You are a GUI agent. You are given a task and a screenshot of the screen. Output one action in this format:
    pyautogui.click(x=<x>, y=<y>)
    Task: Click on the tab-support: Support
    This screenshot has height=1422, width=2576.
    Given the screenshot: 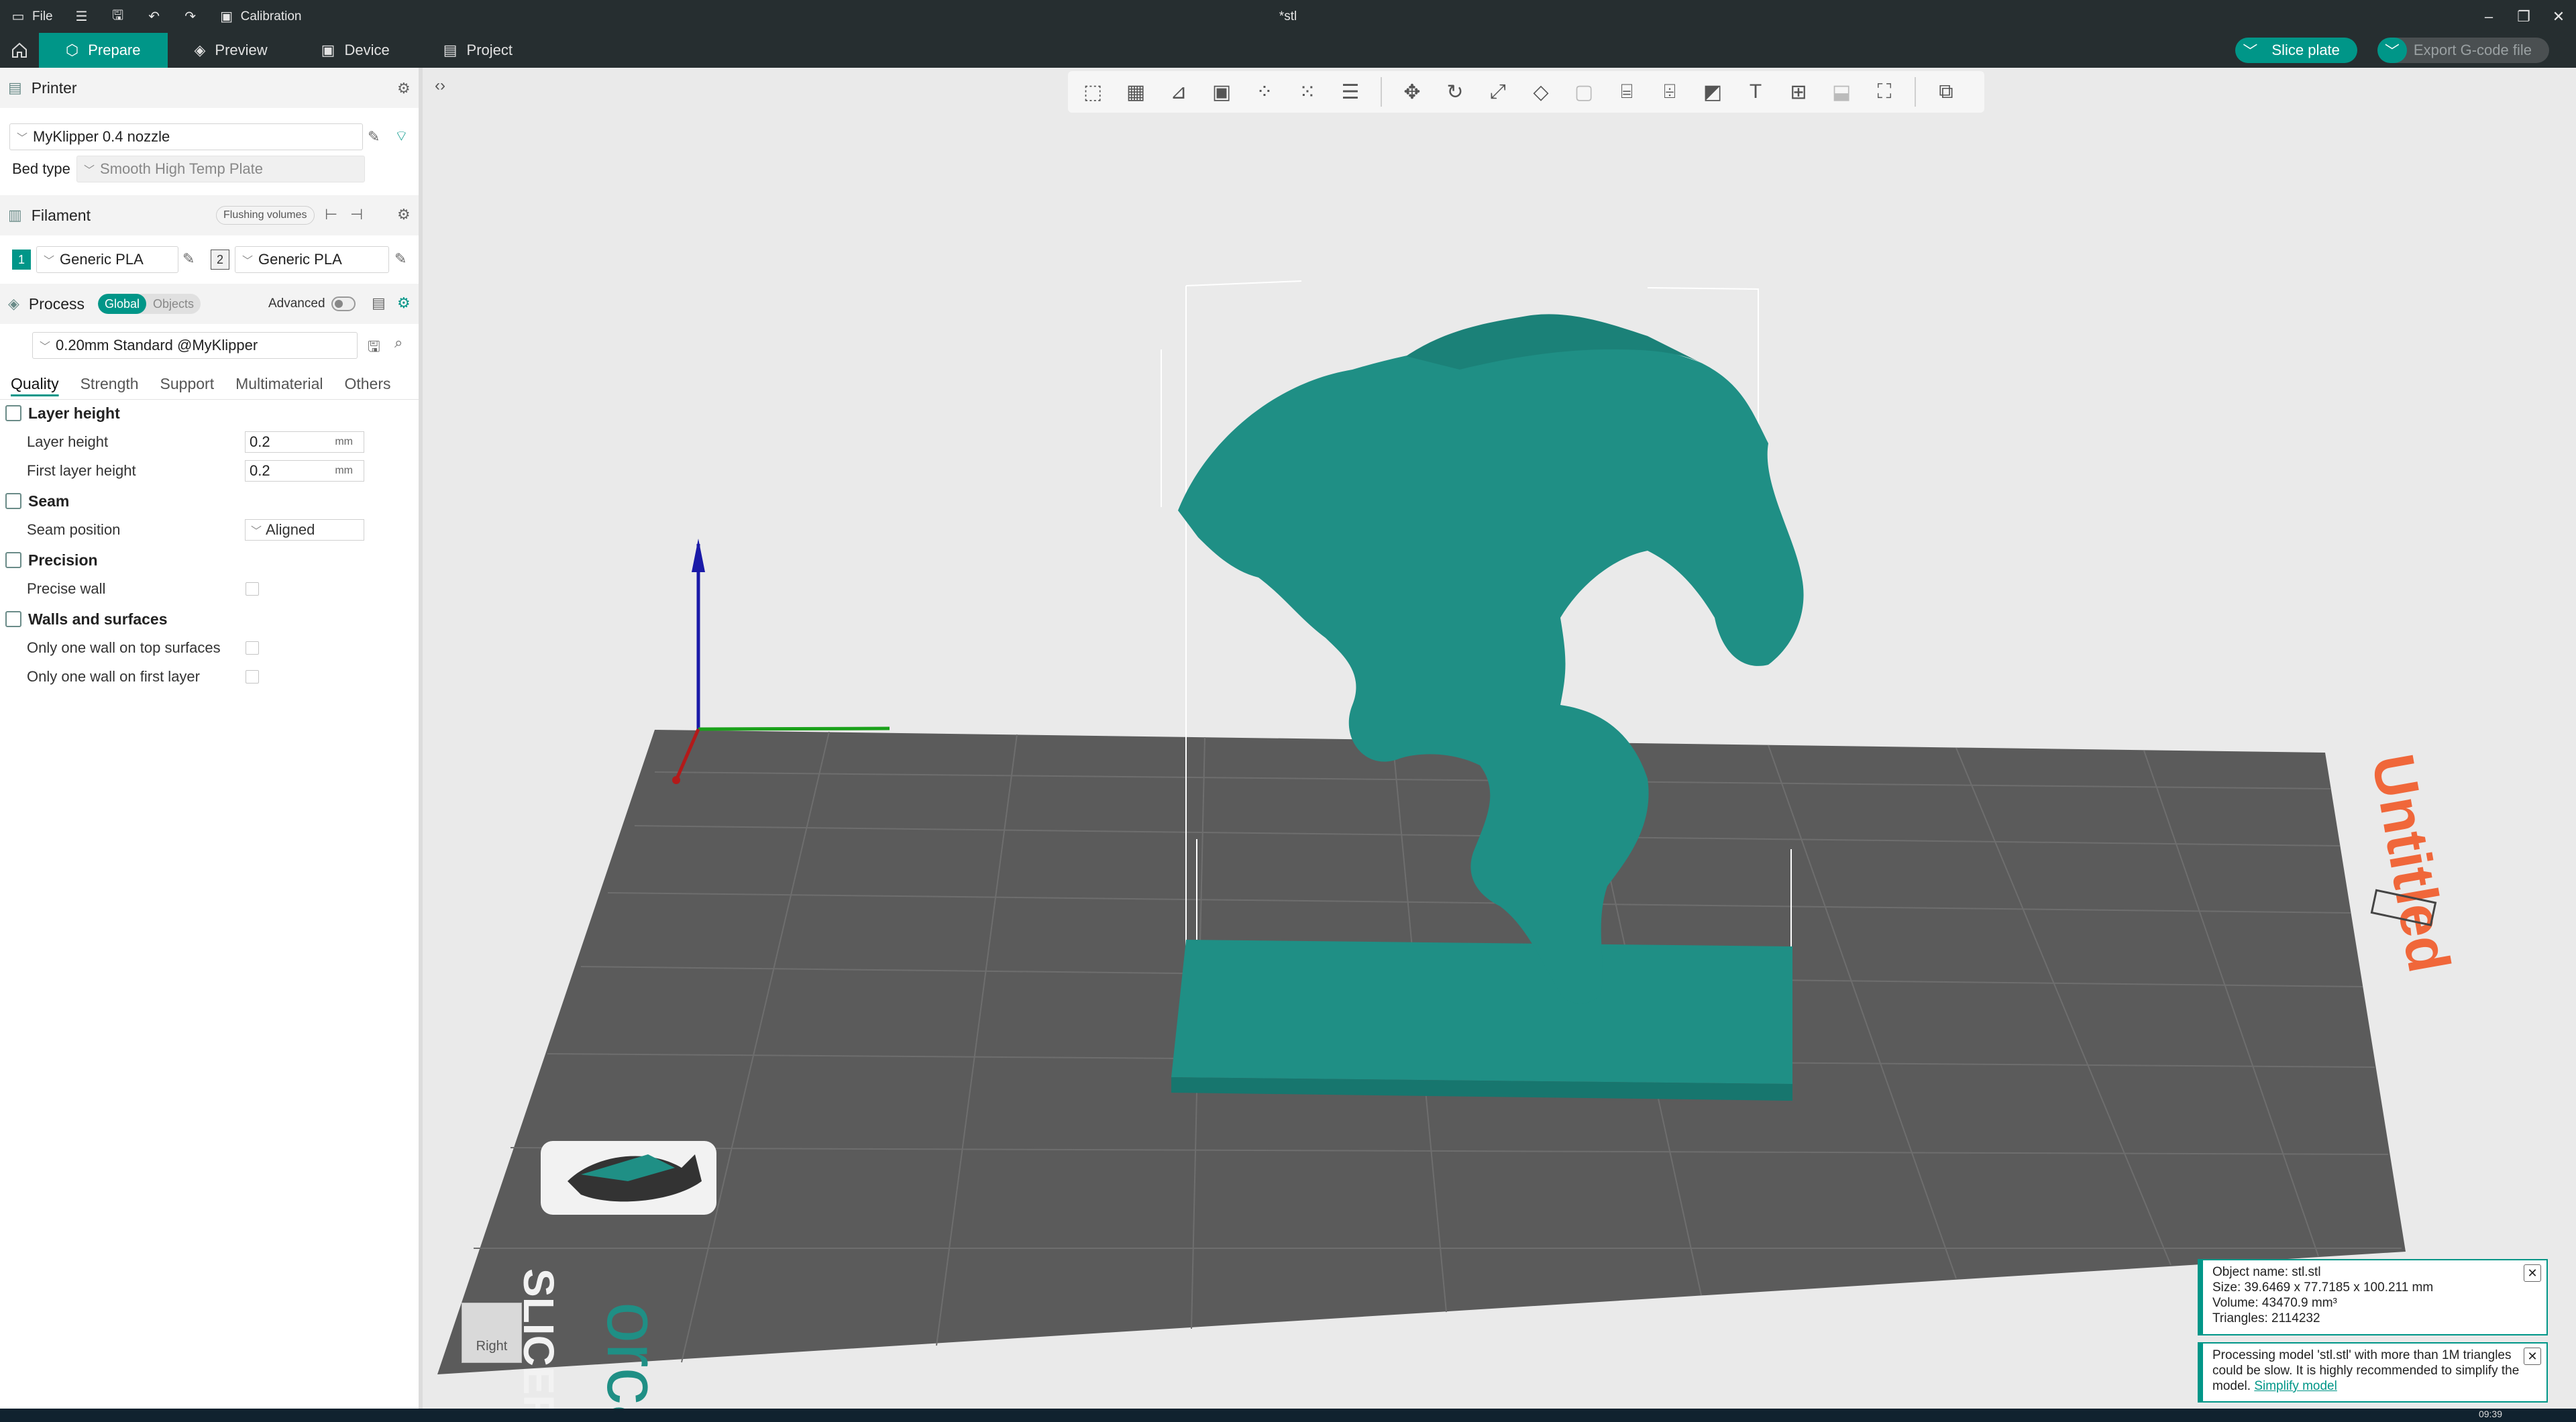 What is the action you would take?
    pyautogui.click(x=187, y=385)
    